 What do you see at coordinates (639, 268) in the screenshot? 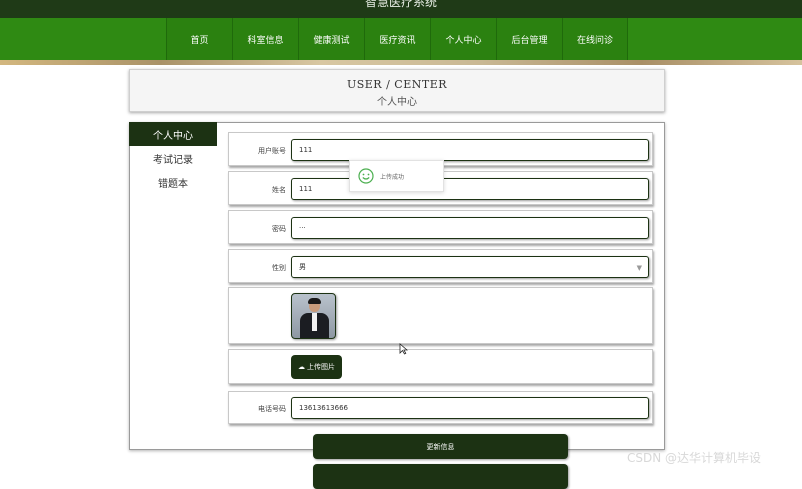
I see `chevron-down-icon: ▼` at bounding box center [639, 268].